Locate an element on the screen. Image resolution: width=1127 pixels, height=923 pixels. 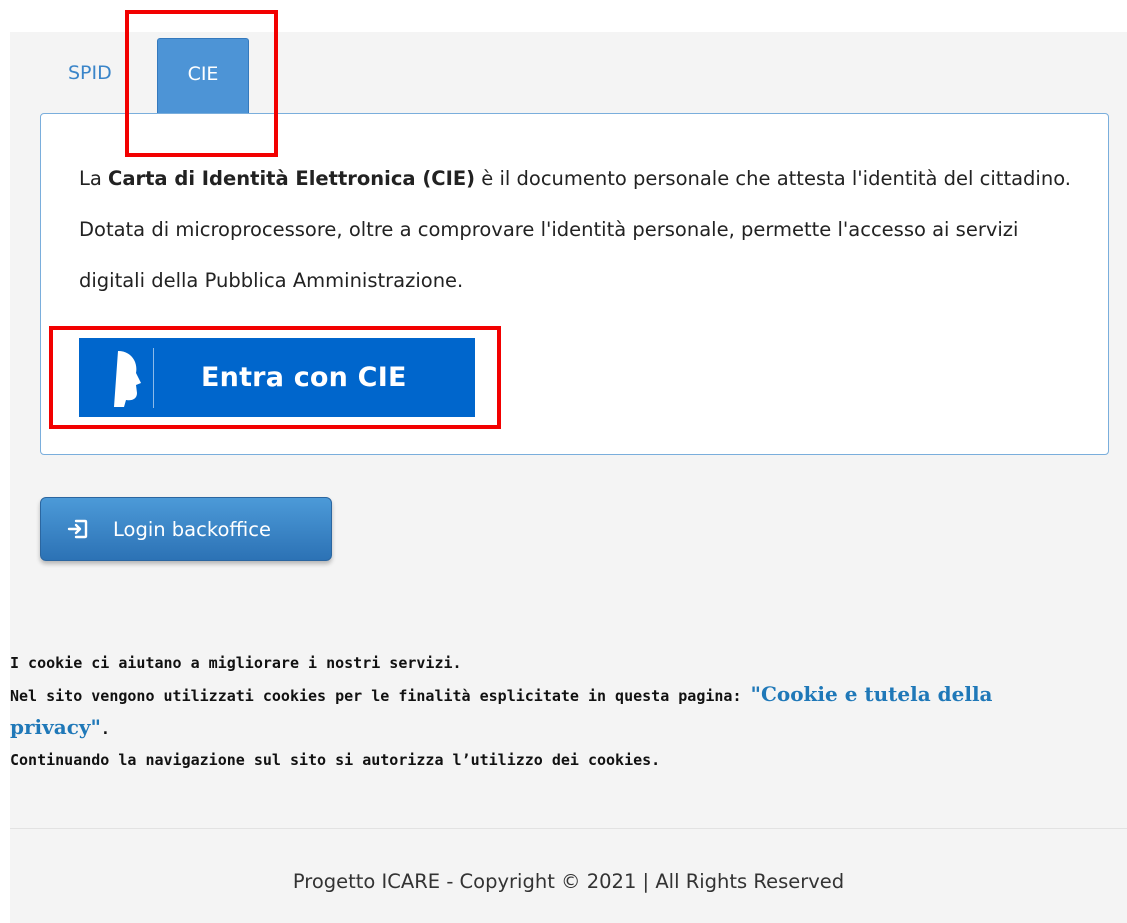
footer-divider is located at coordinates (568, 828).